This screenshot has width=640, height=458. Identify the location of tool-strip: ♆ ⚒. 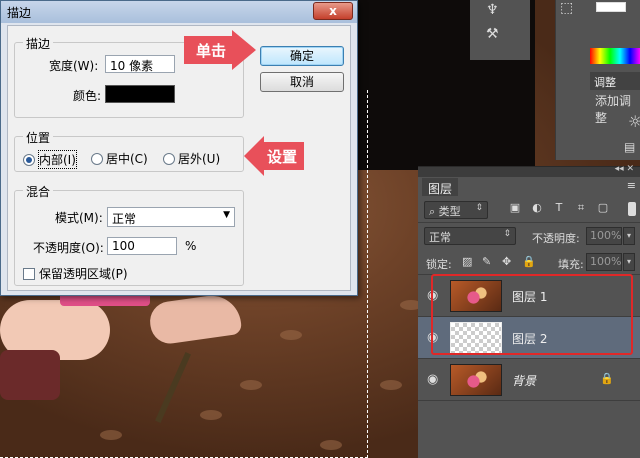
(500, 30).